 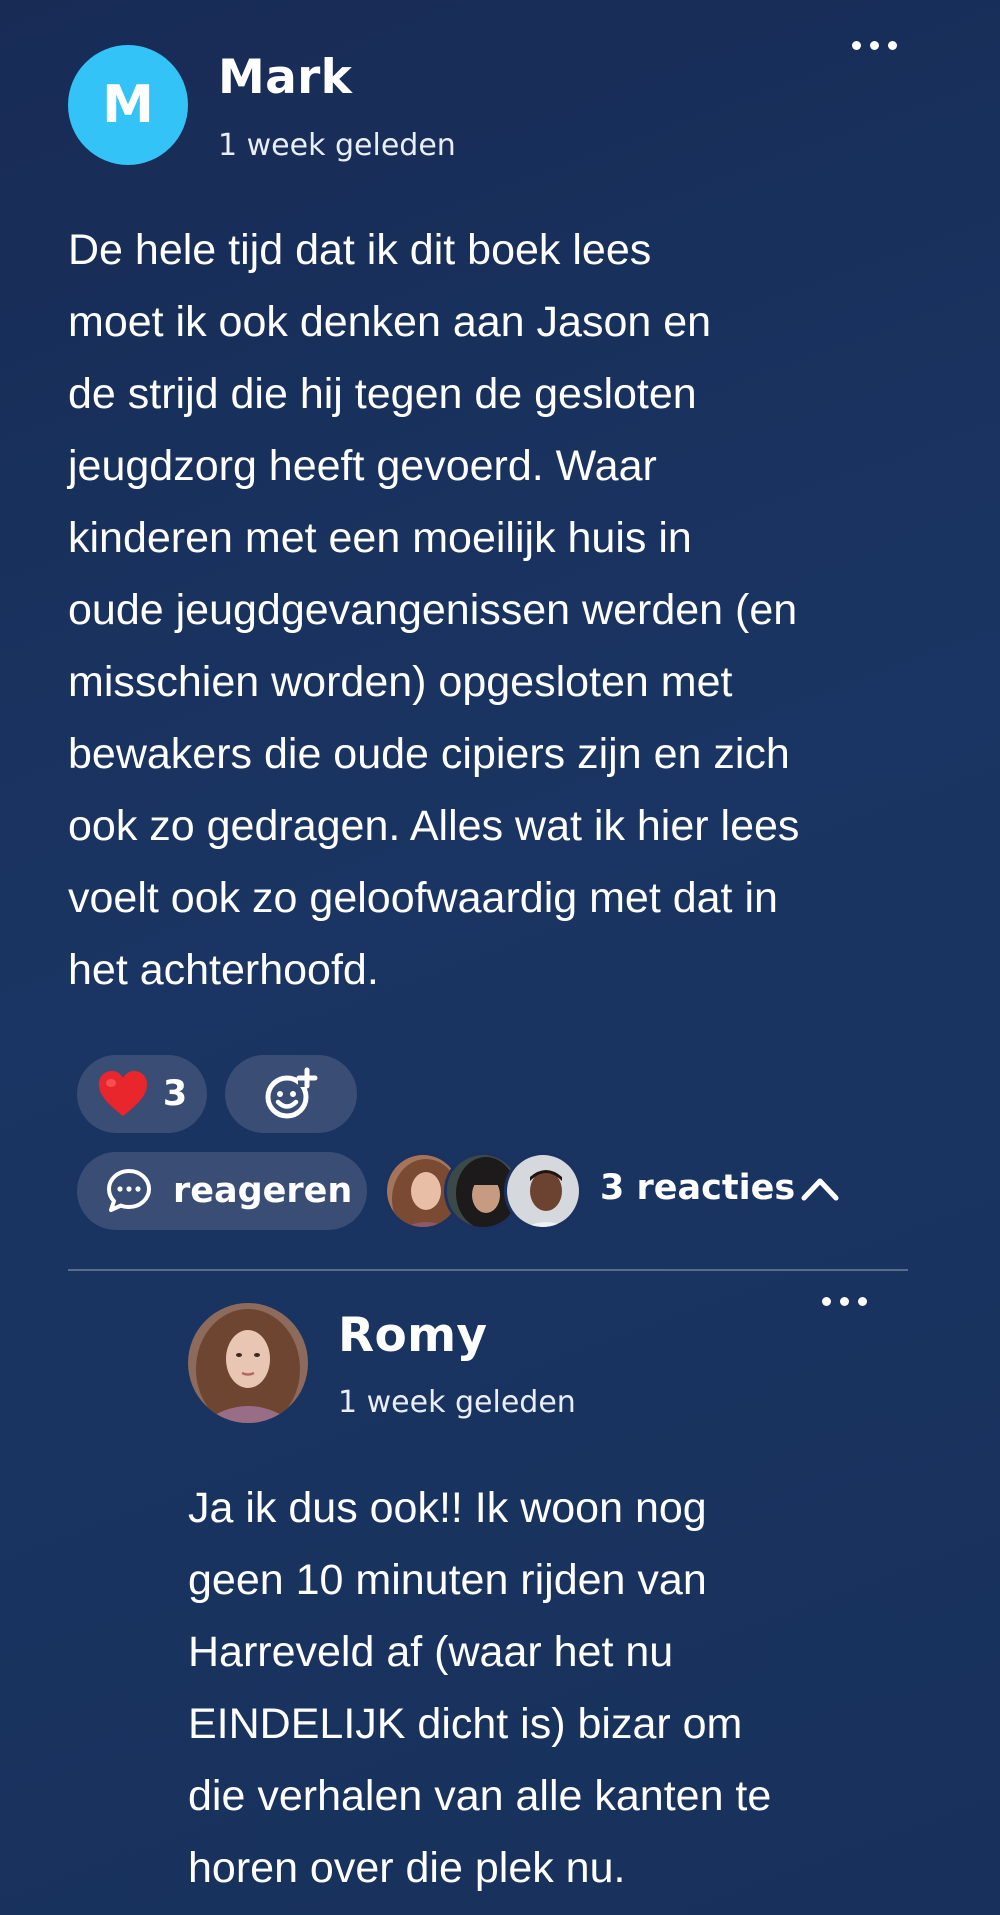 I want to click on reply-author-name: Romy, so click(x=412, y=1335).